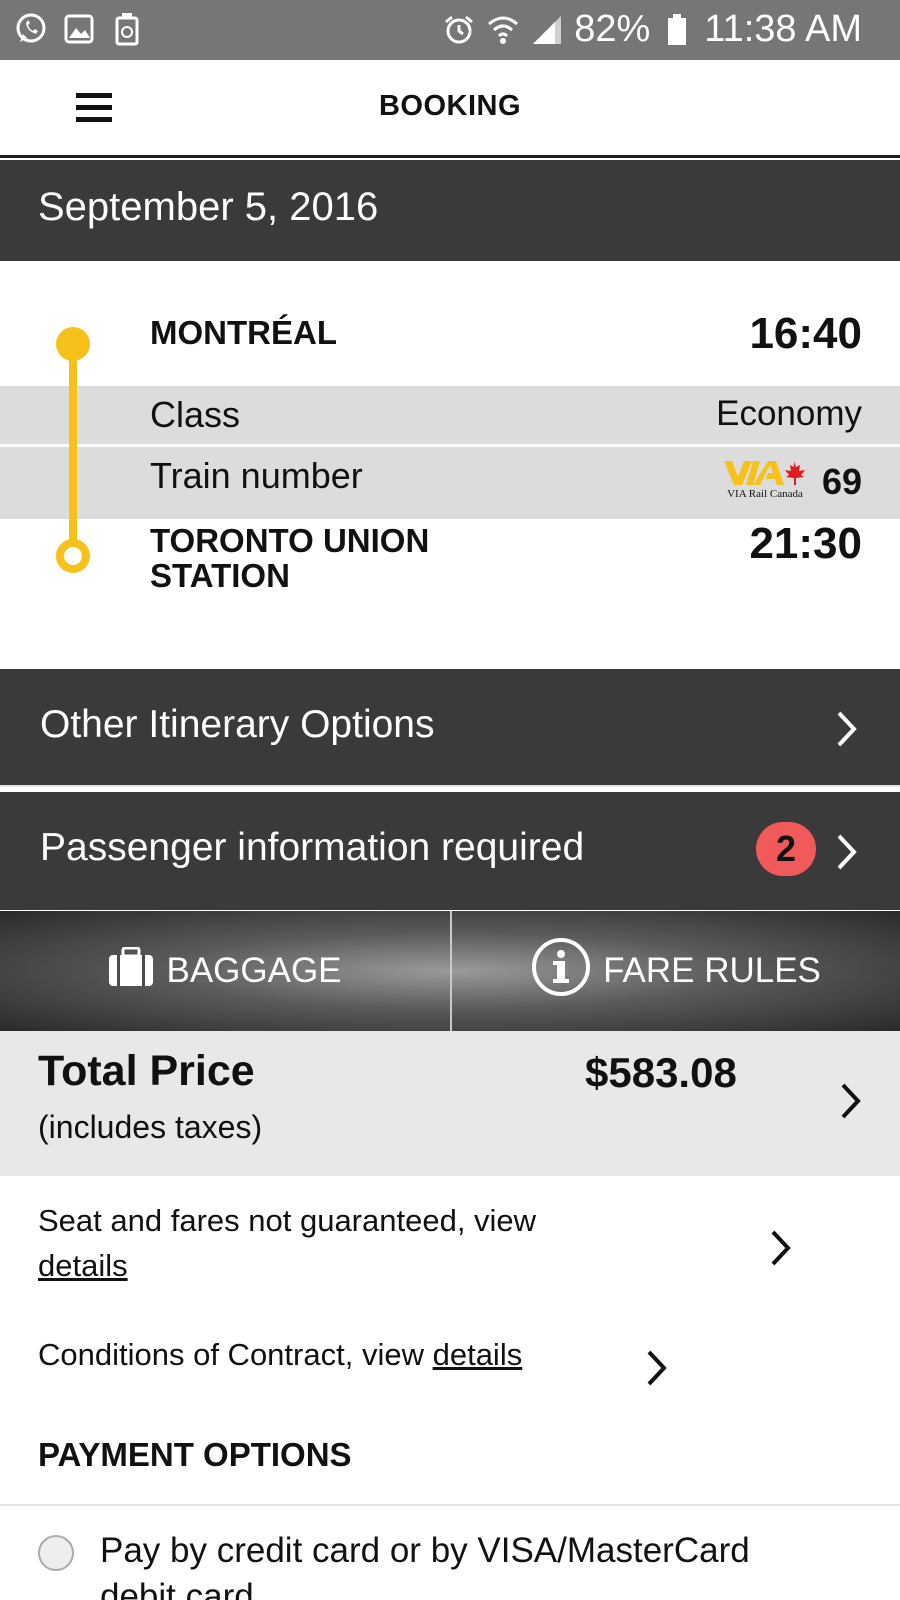 The height and width of the screenshot is (1600, 900). What do you see at coordinates (312, 847) in the screenshot?
I see `passenger-information-label: Passenger information required` at bounding box center [312, 847].